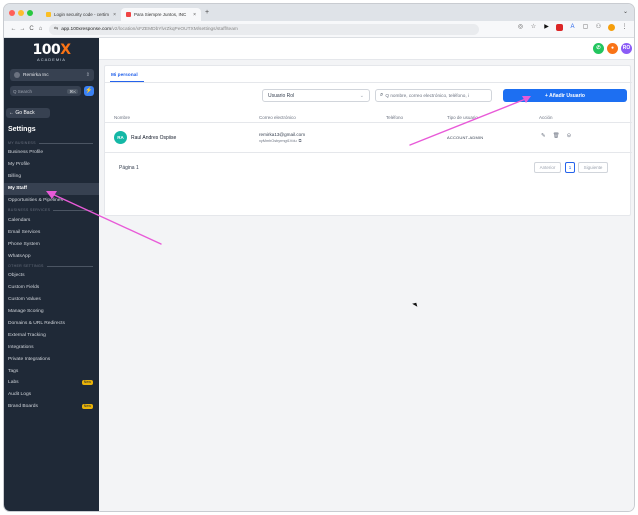 This screenshot has height=515, width=638. I want to click on sidebar-item-business-profile: Business Profile, so click(51, 153).